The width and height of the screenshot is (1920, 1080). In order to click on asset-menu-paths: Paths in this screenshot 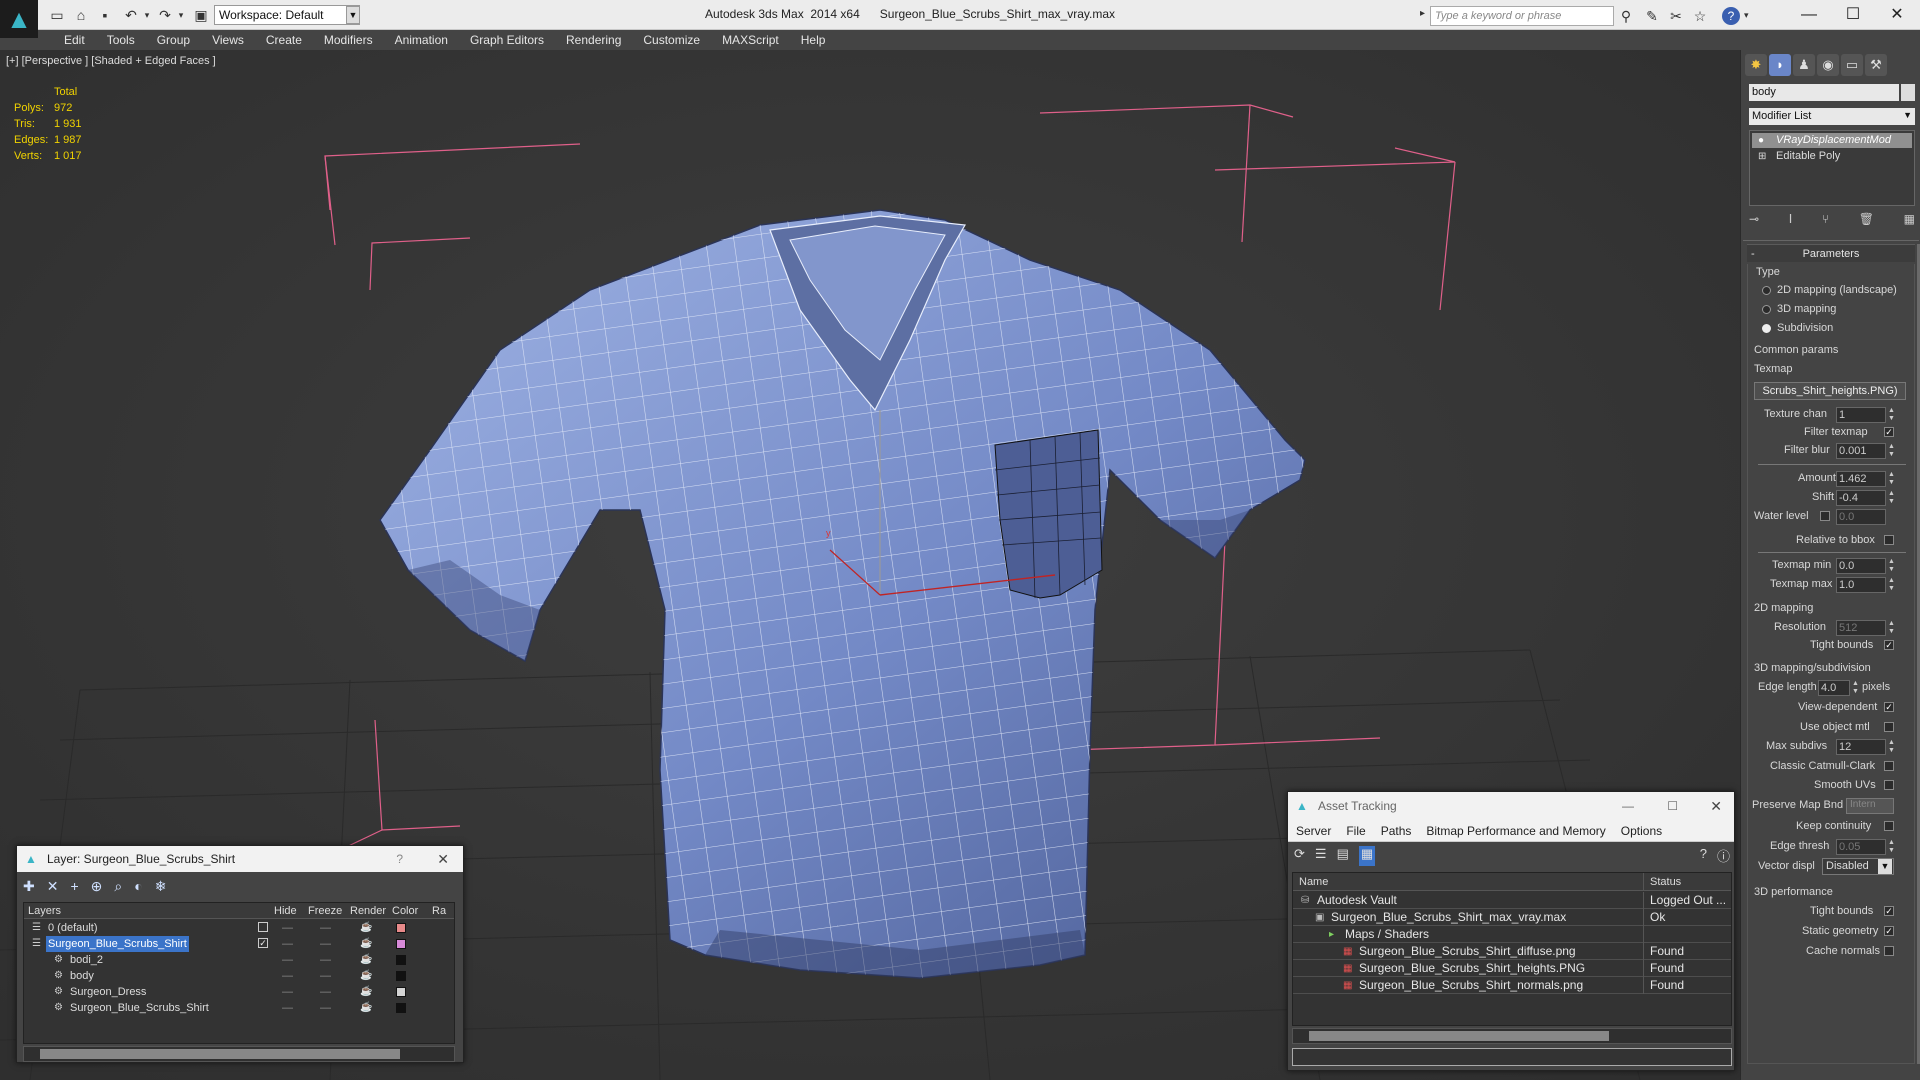, I will do `click(1396, 831)`.